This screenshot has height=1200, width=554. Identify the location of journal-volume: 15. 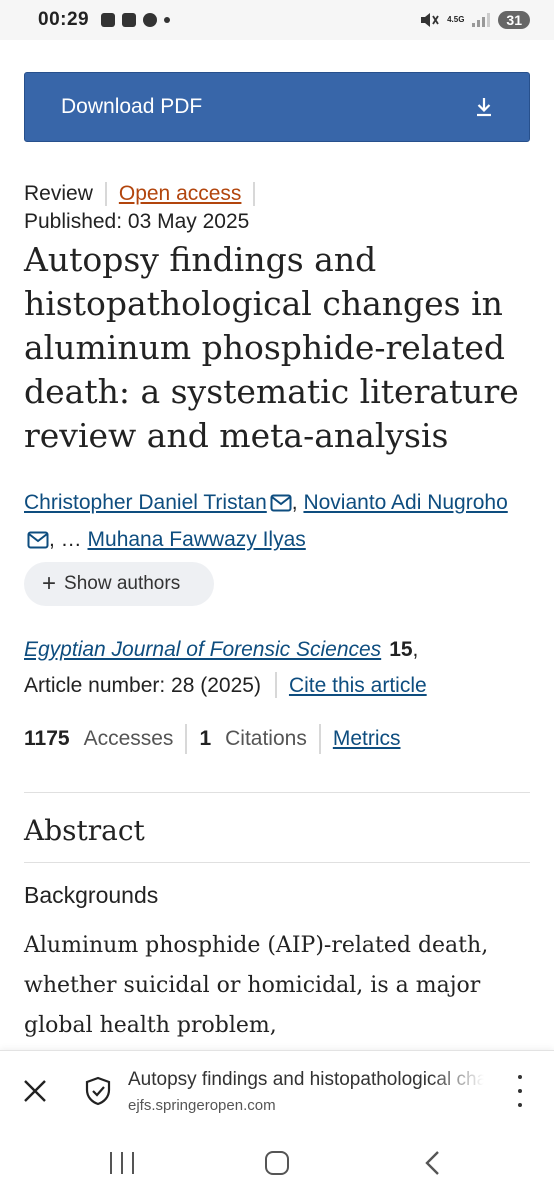
(401, 649).